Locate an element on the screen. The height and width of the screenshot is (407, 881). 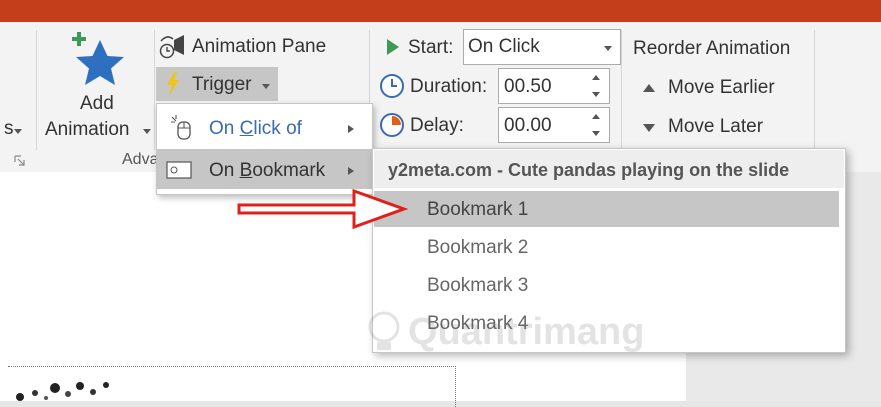
watermark: Quantrimang is located at coordinates (514, 338).